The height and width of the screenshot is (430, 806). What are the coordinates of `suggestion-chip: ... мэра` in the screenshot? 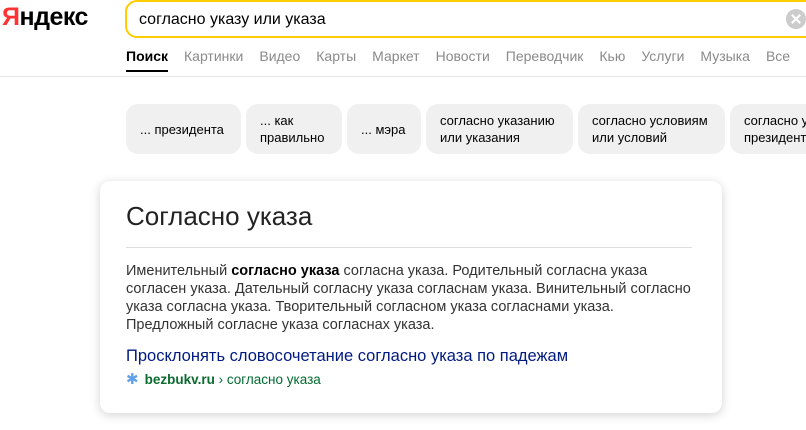 It's located at (384, 129).